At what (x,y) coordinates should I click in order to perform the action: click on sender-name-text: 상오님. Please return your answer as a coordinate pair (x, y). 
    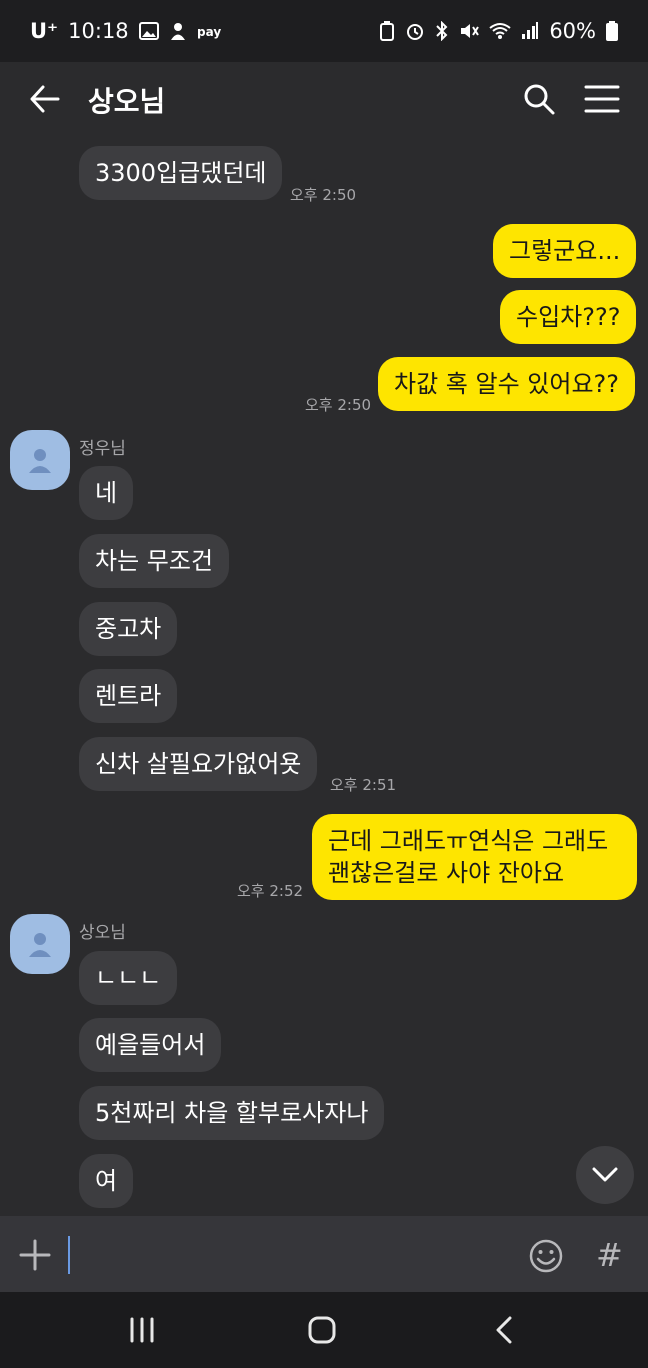
    Looking at the image, I should click on (102, 933).